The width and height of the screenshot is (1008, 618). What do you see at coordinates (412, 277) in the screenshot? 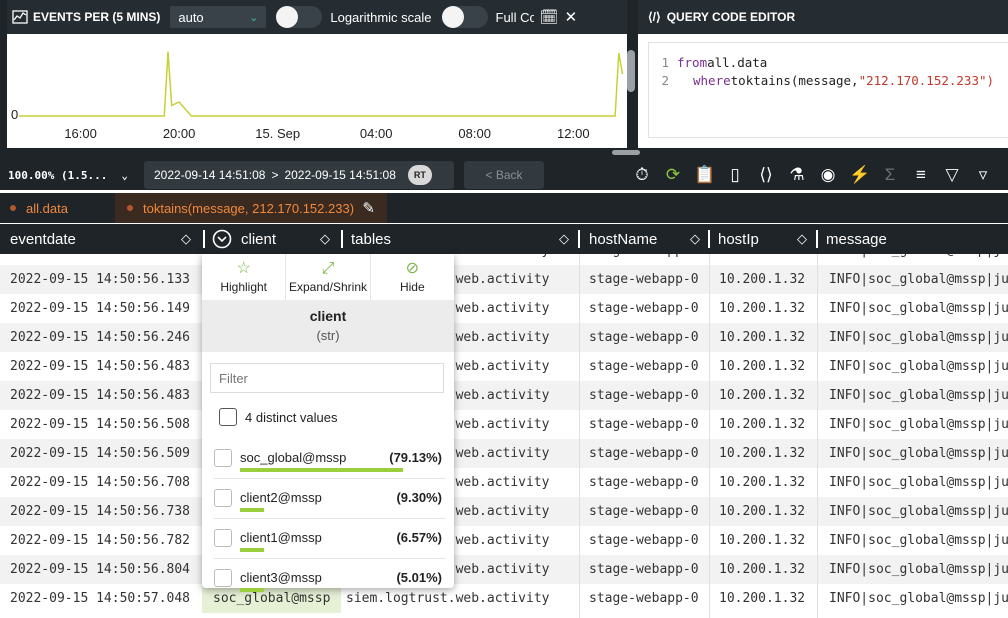
I see `hide-button: ⊘ Hide` at bounding box center [412, 277].